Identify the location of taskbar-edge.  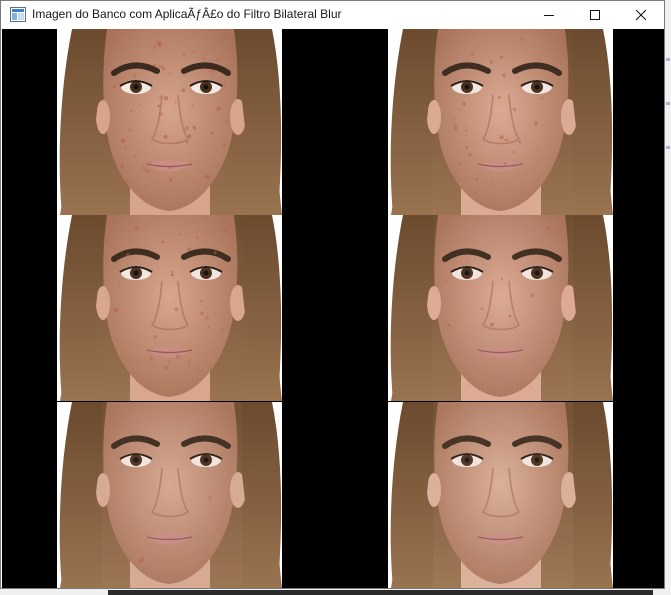
(335, 592).